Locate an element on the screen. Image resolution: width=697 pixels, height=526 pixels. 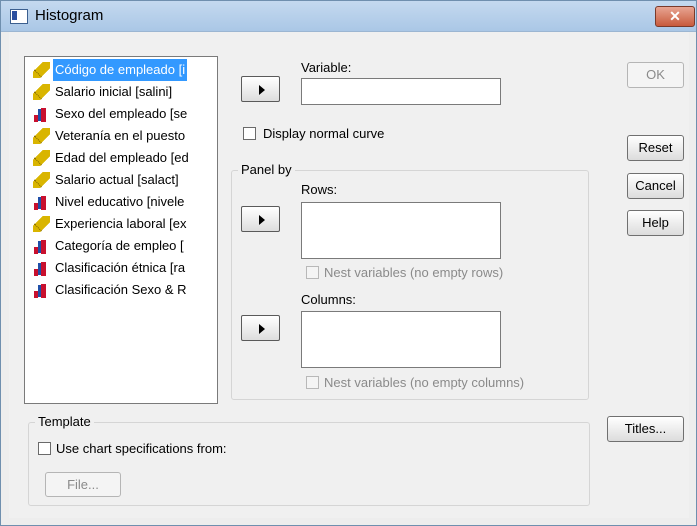
list-item: Salario actual [salact] is located at coordinates (120, 180).